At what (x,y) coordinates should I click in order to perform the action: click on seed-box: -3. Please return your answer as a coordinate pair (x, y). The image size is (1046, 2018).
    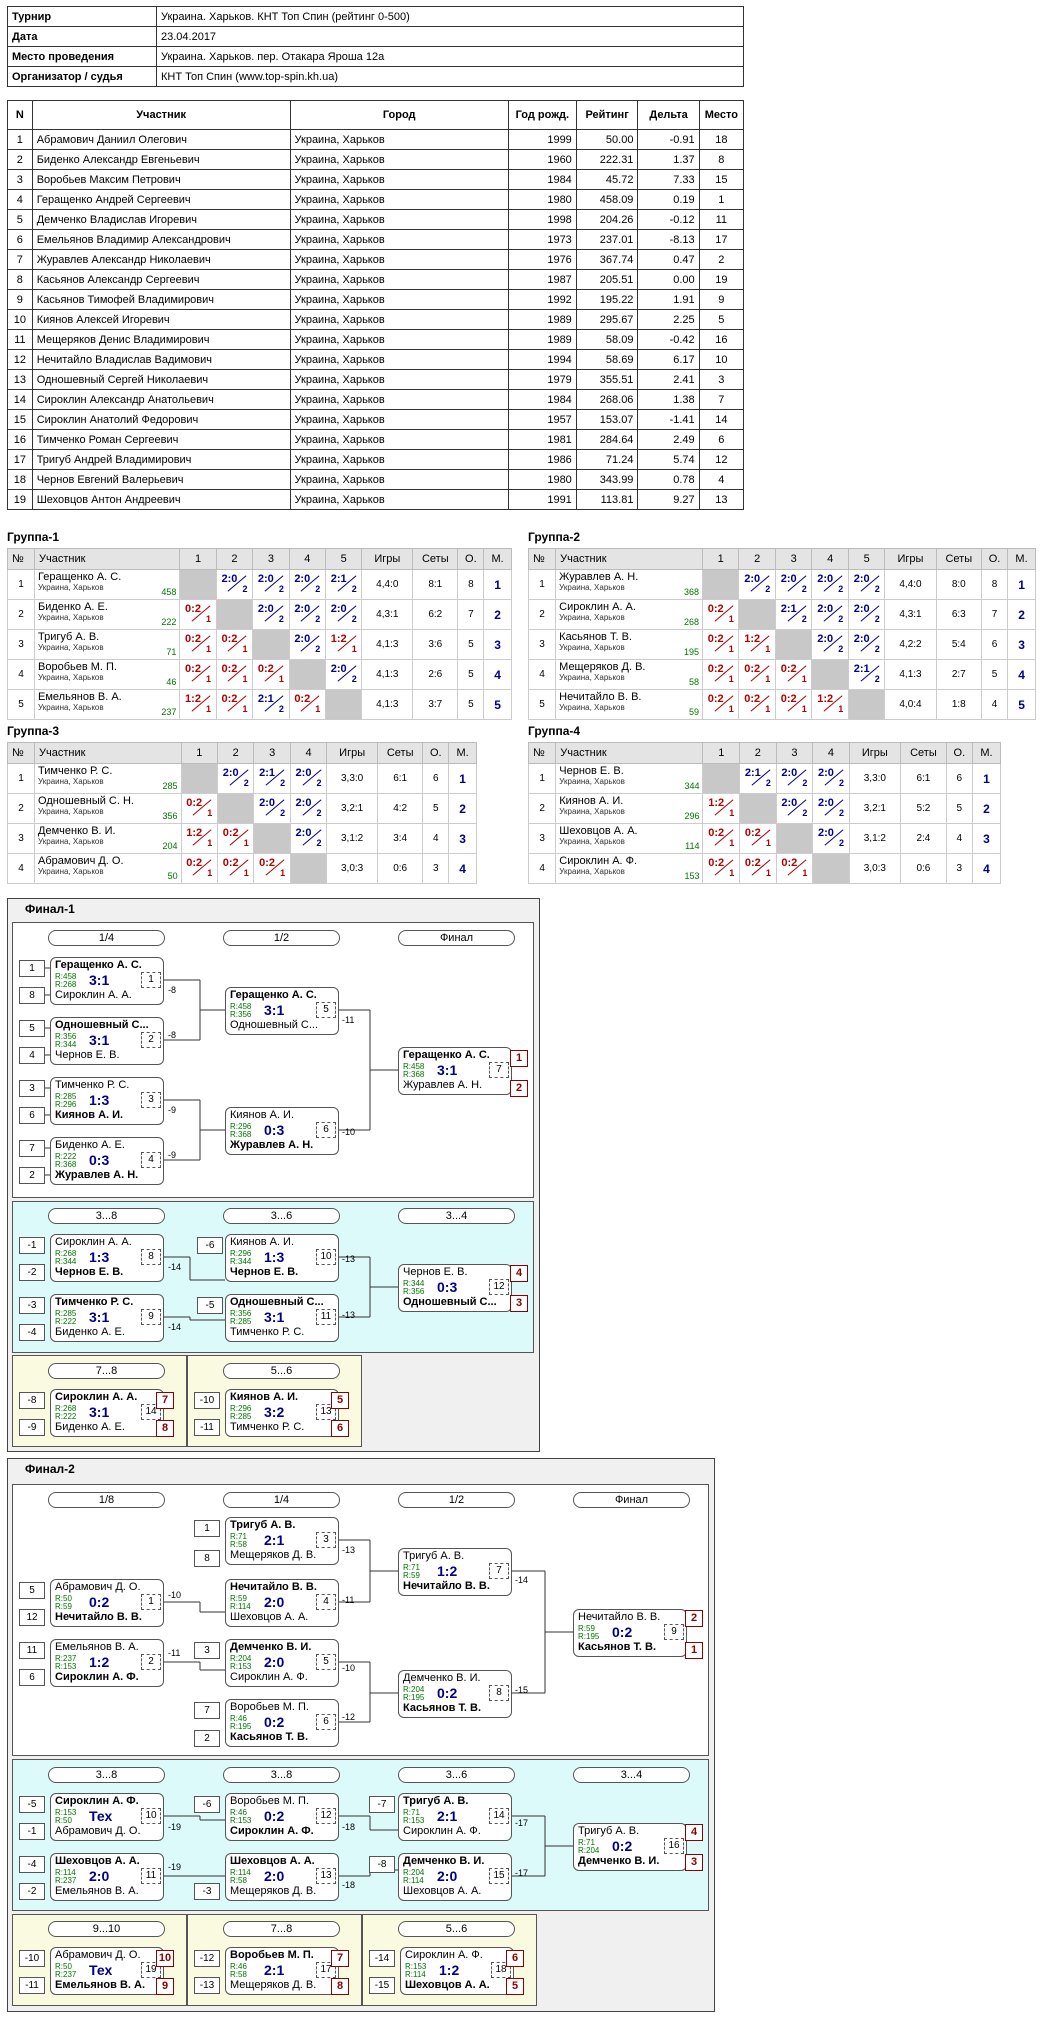
    Looking at the image, I should click on (207, 1891).